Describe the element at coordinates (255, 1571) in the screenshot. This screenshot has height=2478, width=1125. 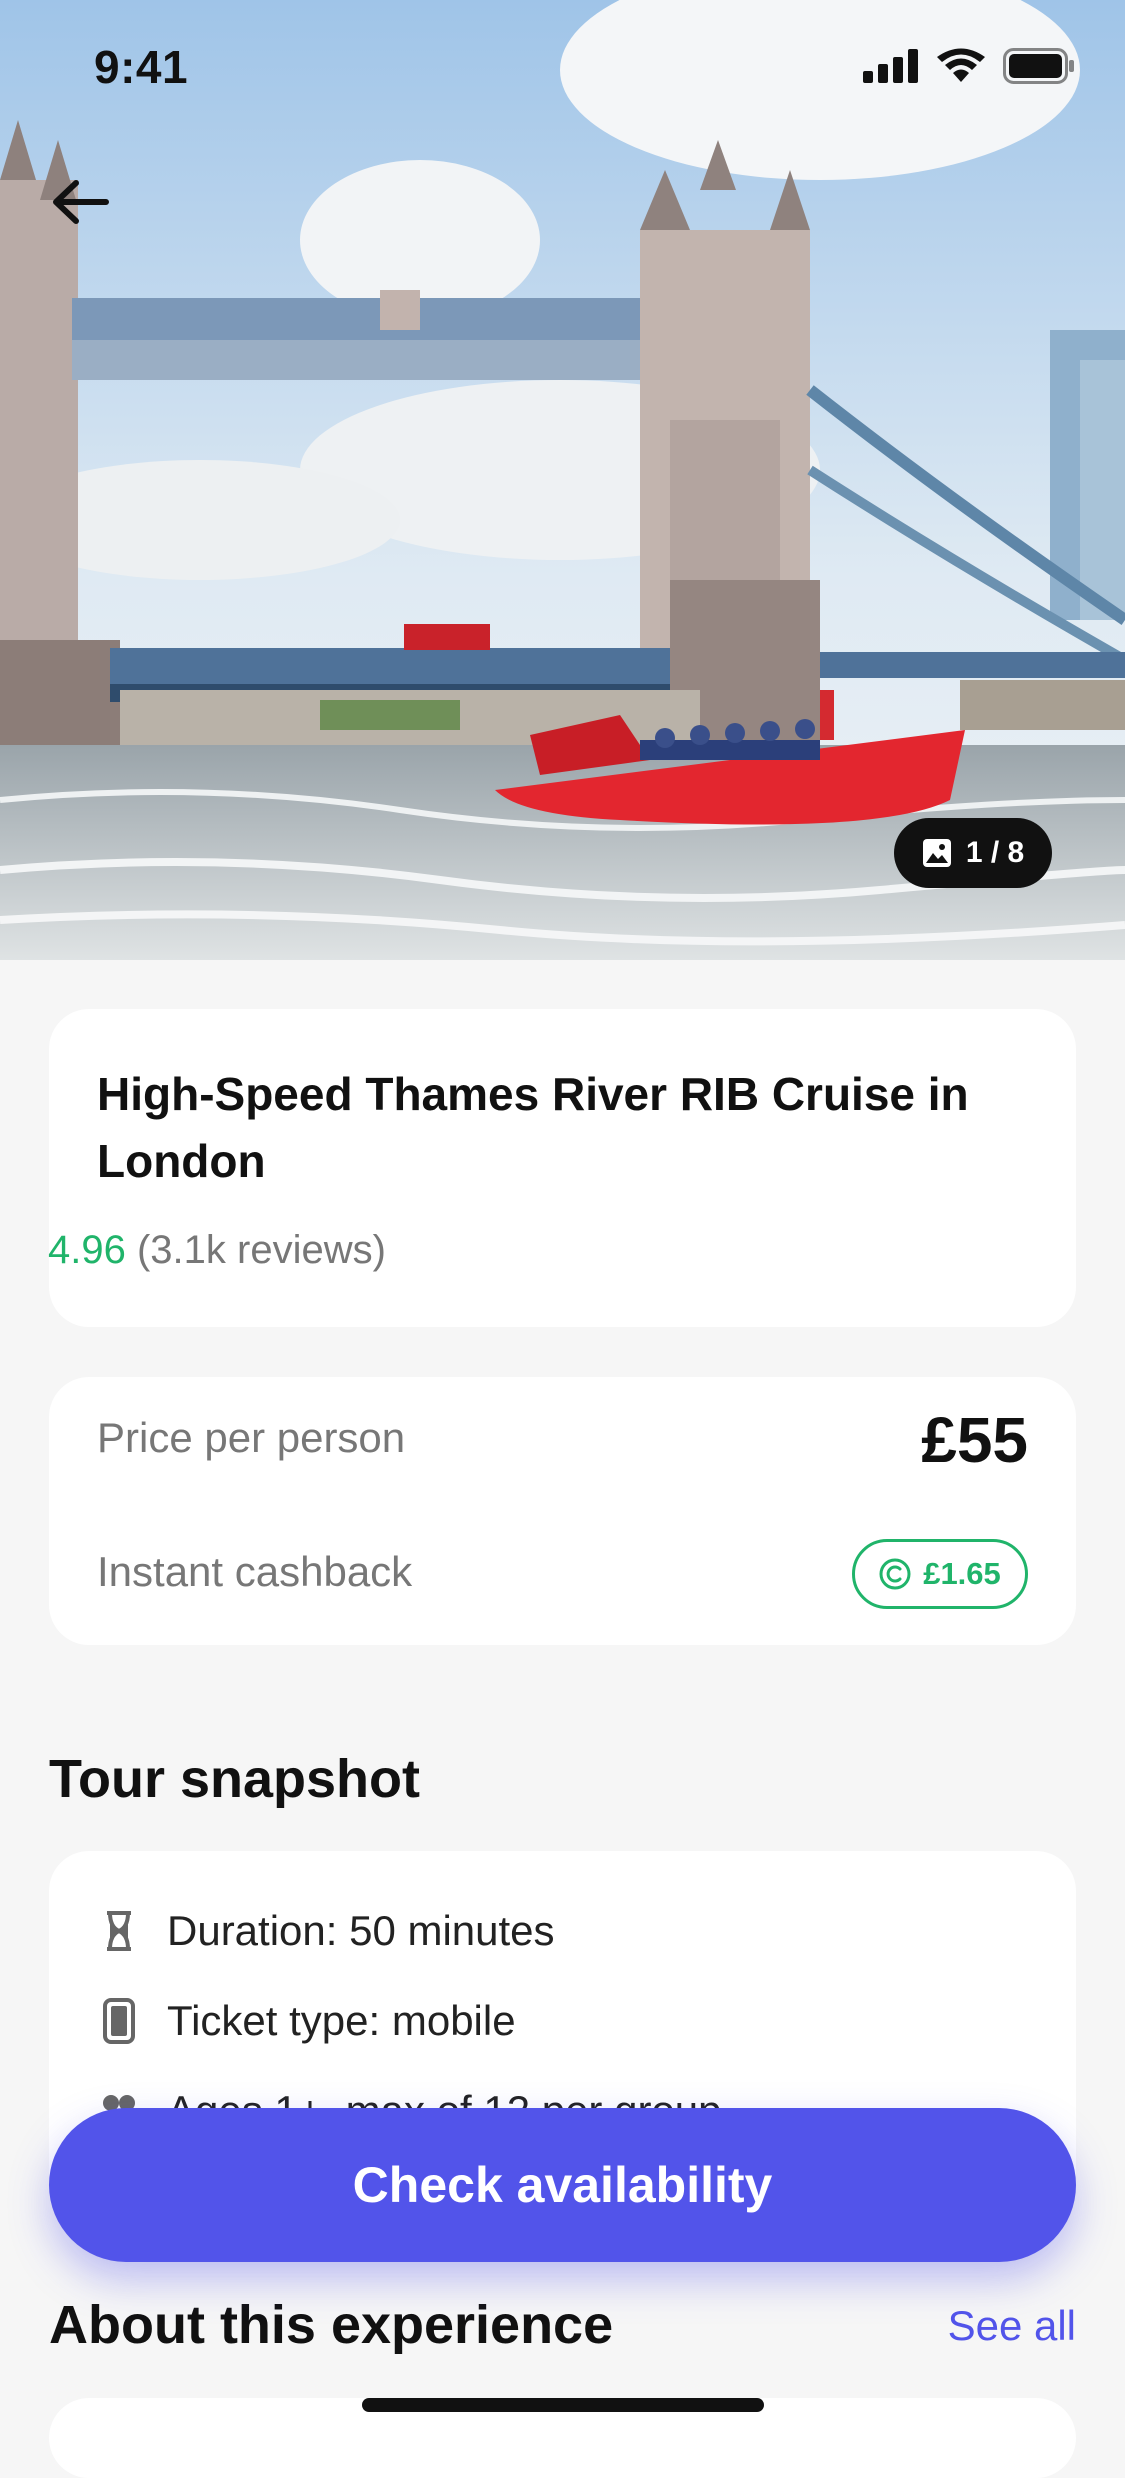
I see `cashback-label: Instant cashback` at that location.